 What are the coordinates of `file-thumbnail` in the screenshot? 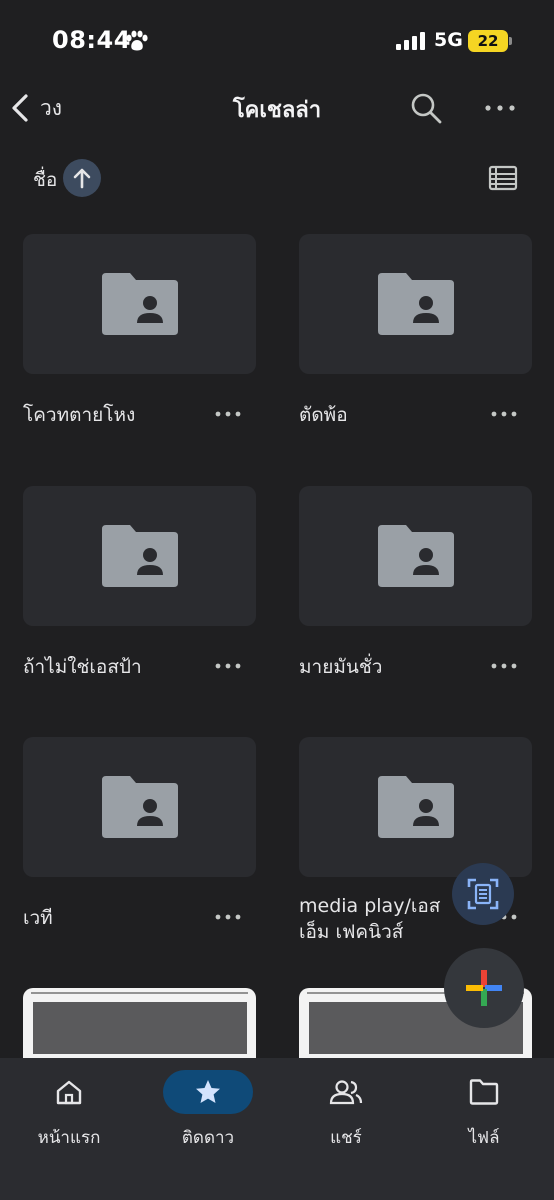 It's located at (139, 1028).